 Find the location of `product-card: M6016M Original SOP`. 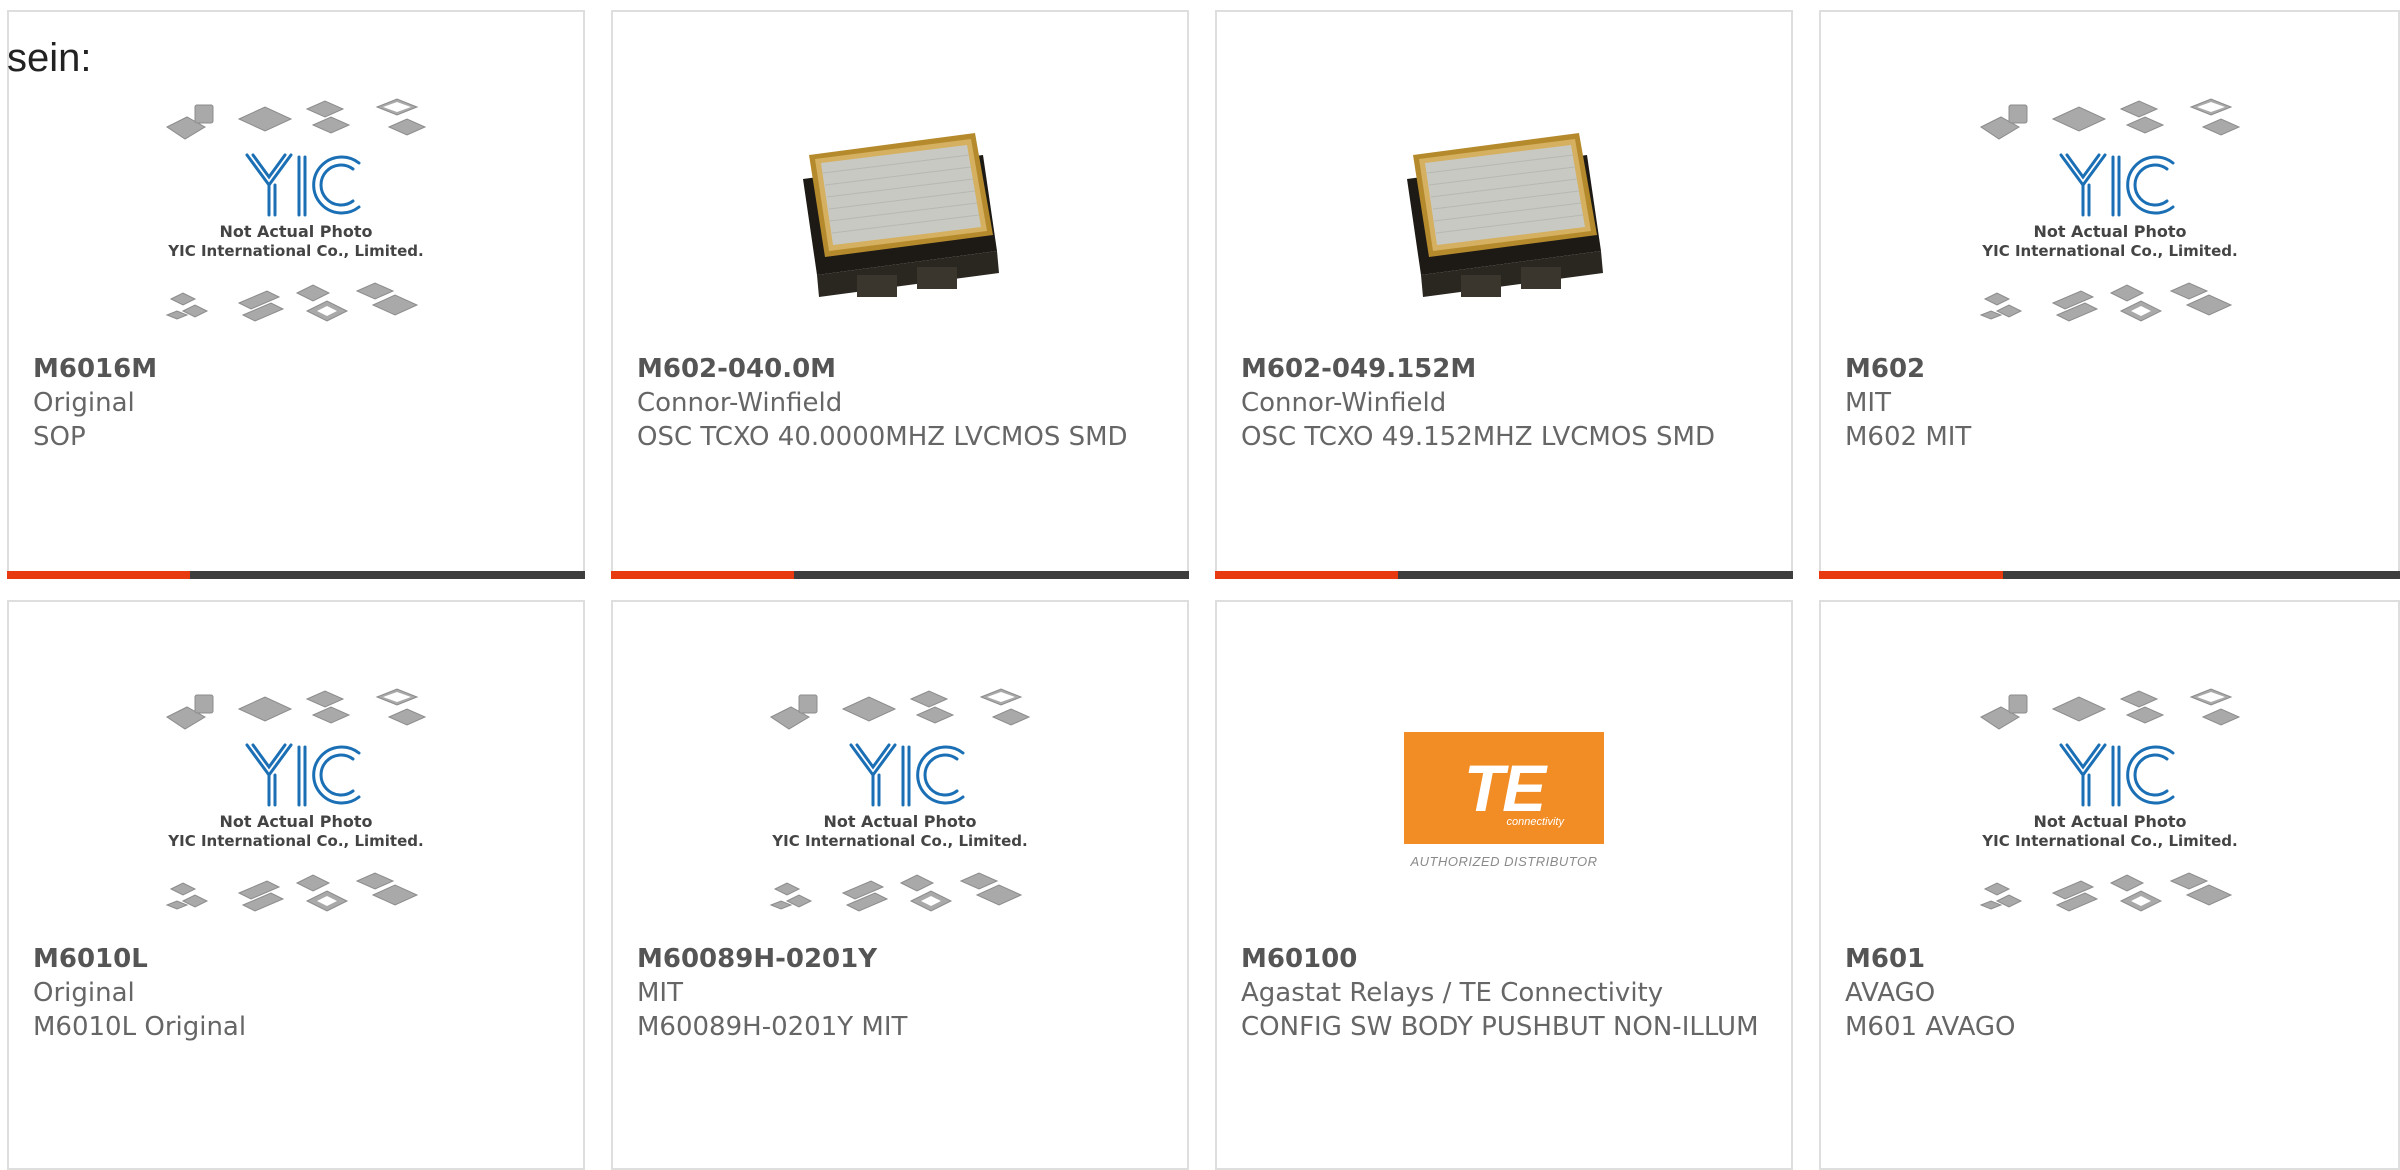

product-card: M6016M Original SOP is located at coordinates (296, 294).